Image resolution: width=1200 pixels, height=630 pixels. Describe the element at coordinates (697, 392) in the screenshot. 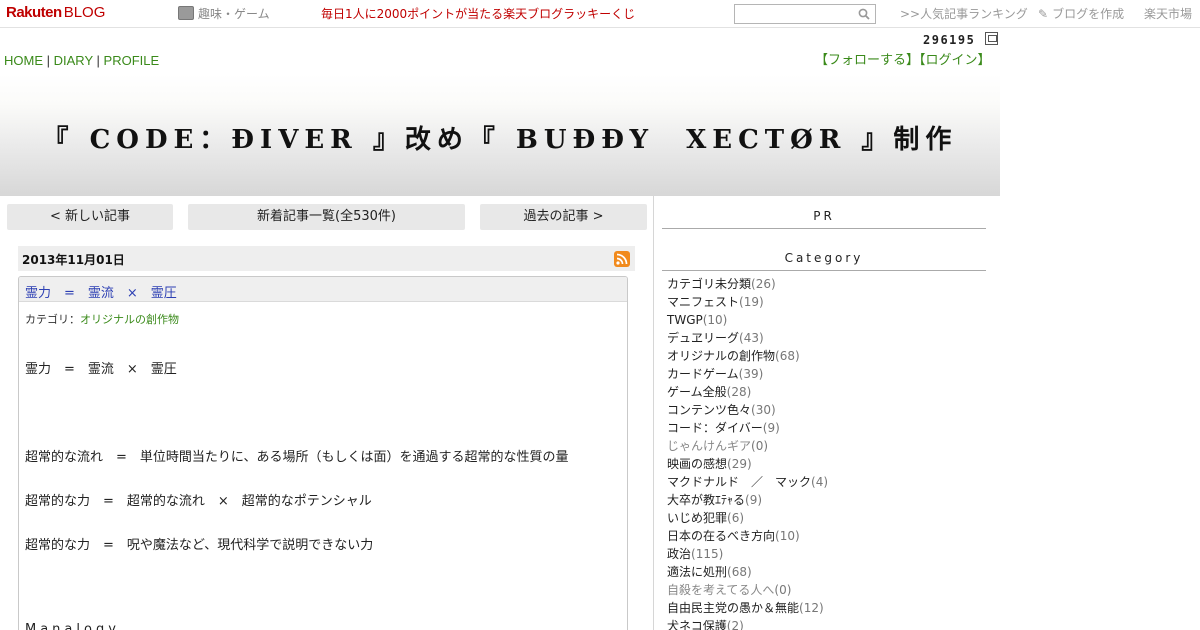

I see `category-item-name: ゲーム全般` at that location.